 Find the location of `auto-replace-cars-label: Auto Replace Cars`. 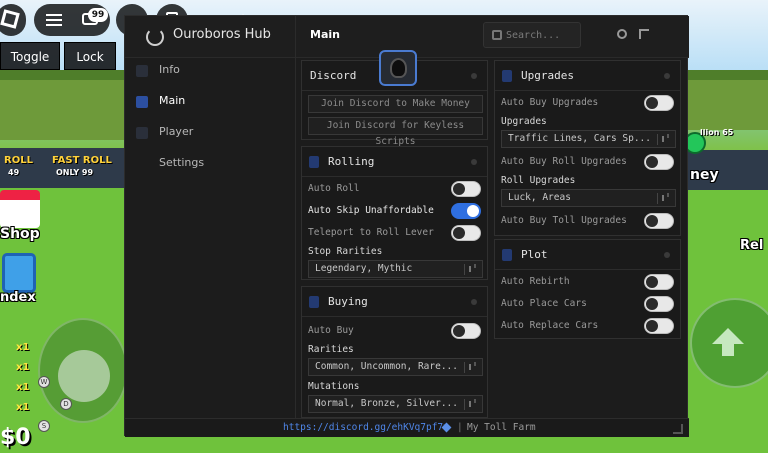

auto-replace-cars-label: Auto Replace Cars is located at coordinates (550, 325).